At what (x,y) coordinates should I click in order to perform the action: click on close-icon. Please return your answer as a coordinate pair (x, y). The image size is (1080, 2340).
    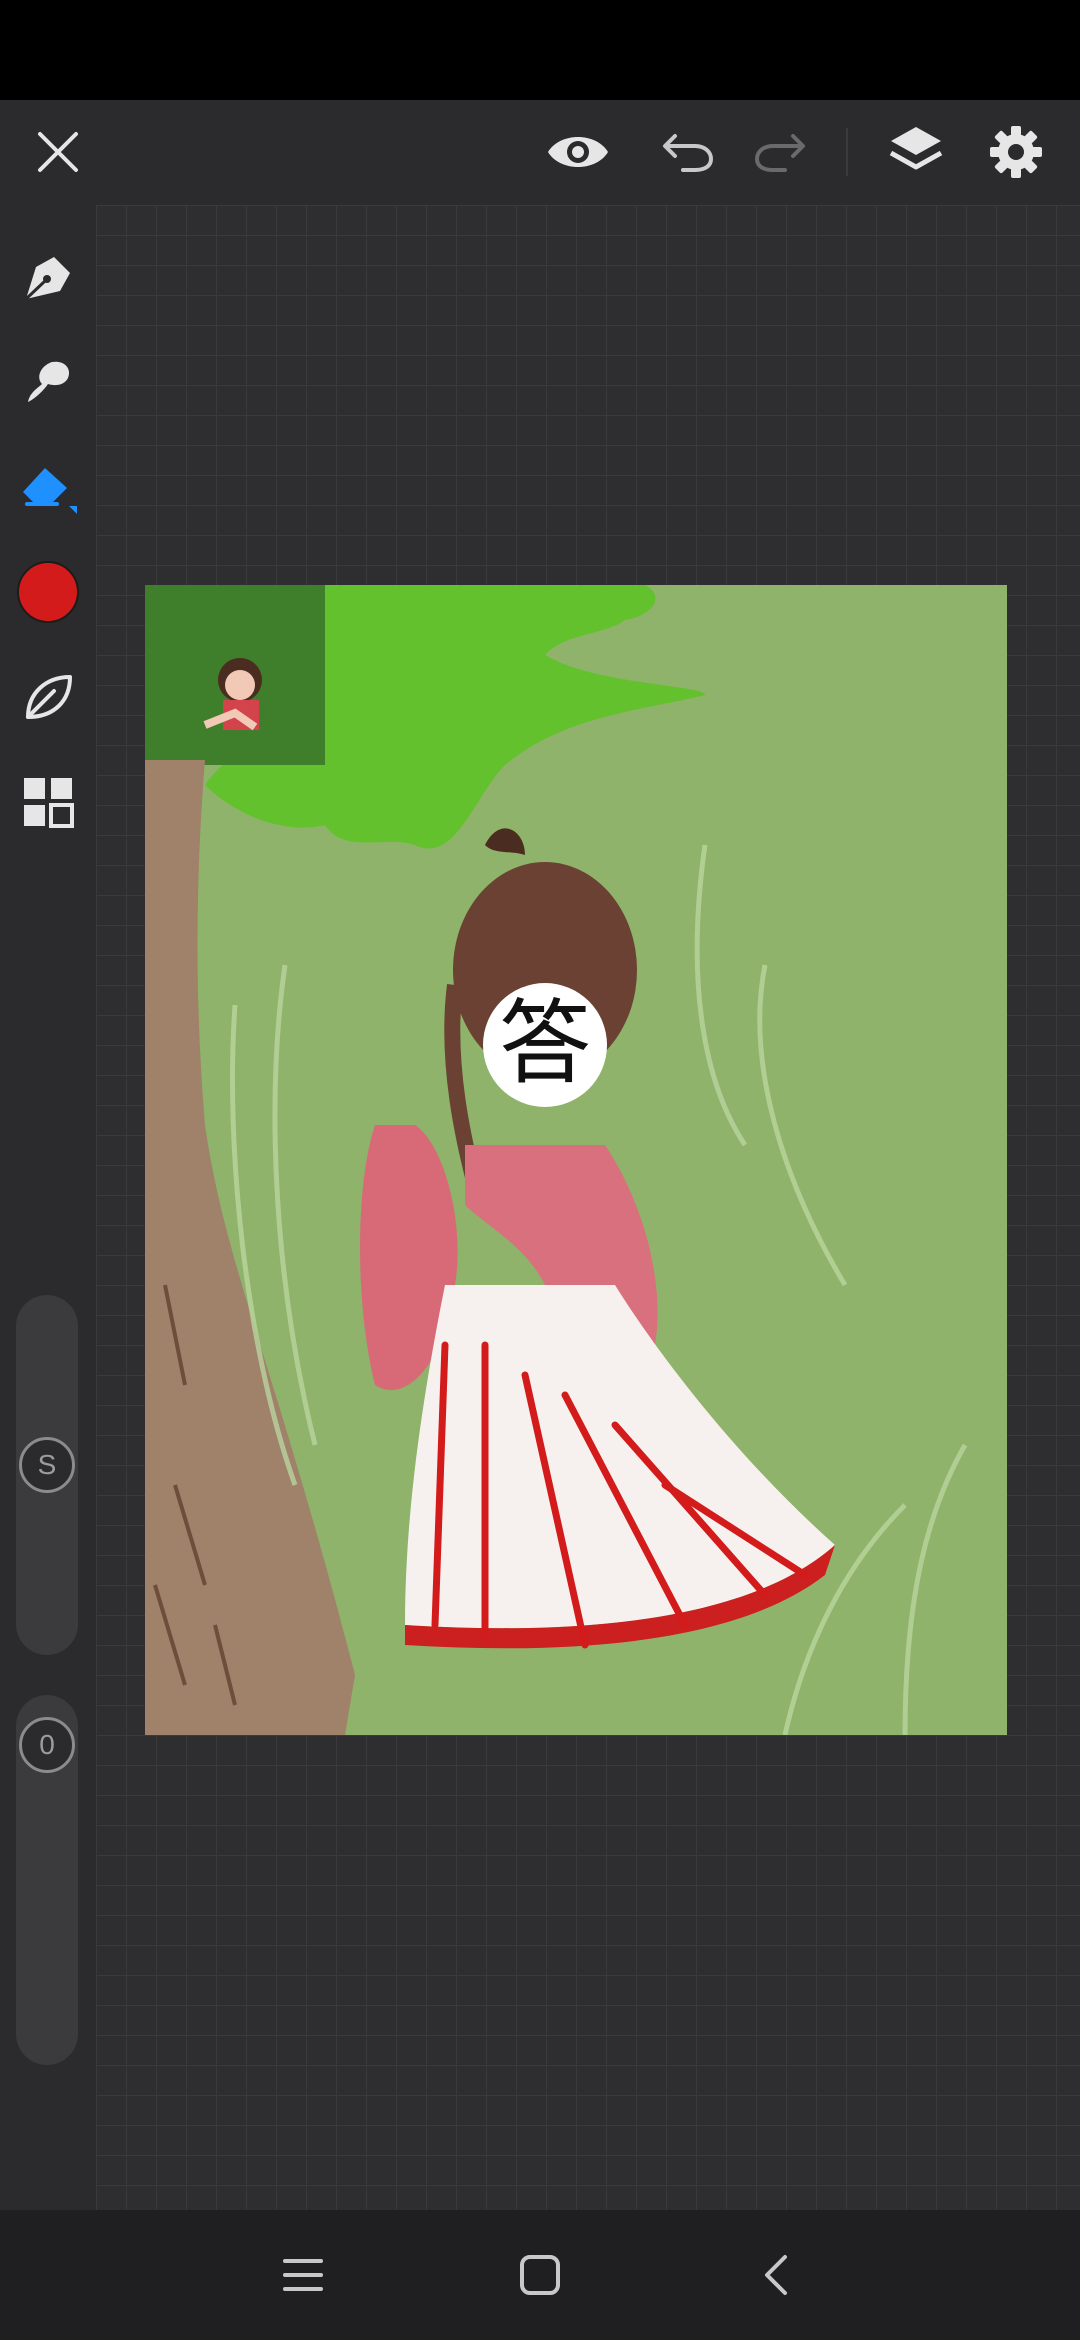
    Looking at the image, I should click on (58, 152).